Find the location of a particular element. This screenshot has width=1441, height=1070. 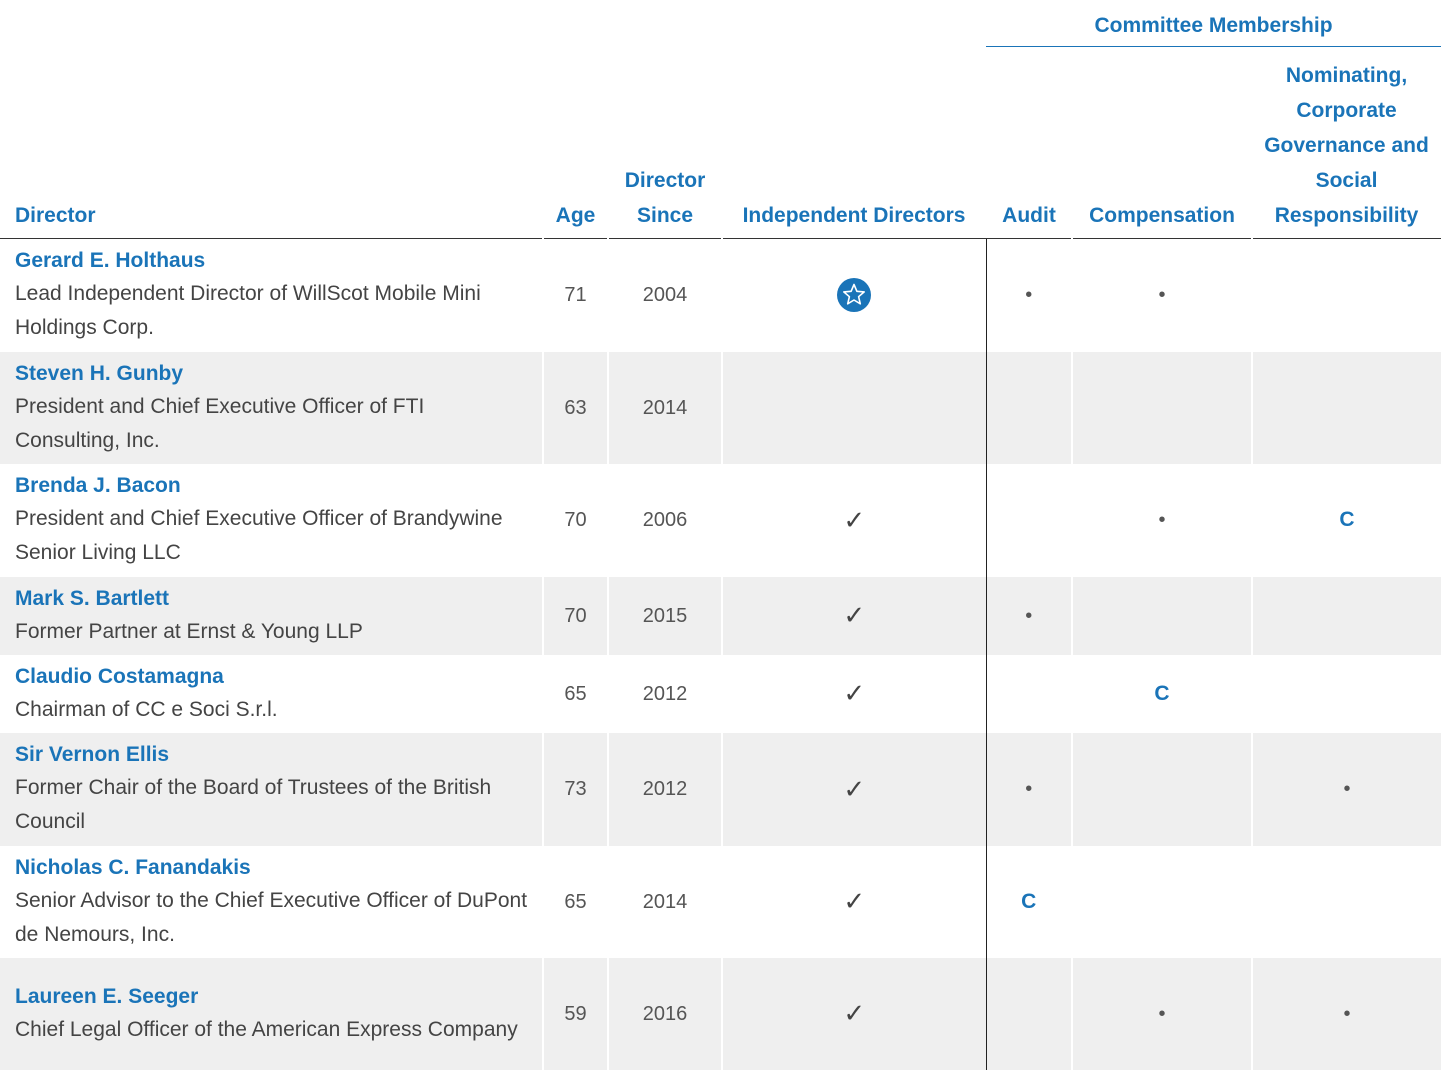

col-header-age: Age is located at coordinates (575, 143).